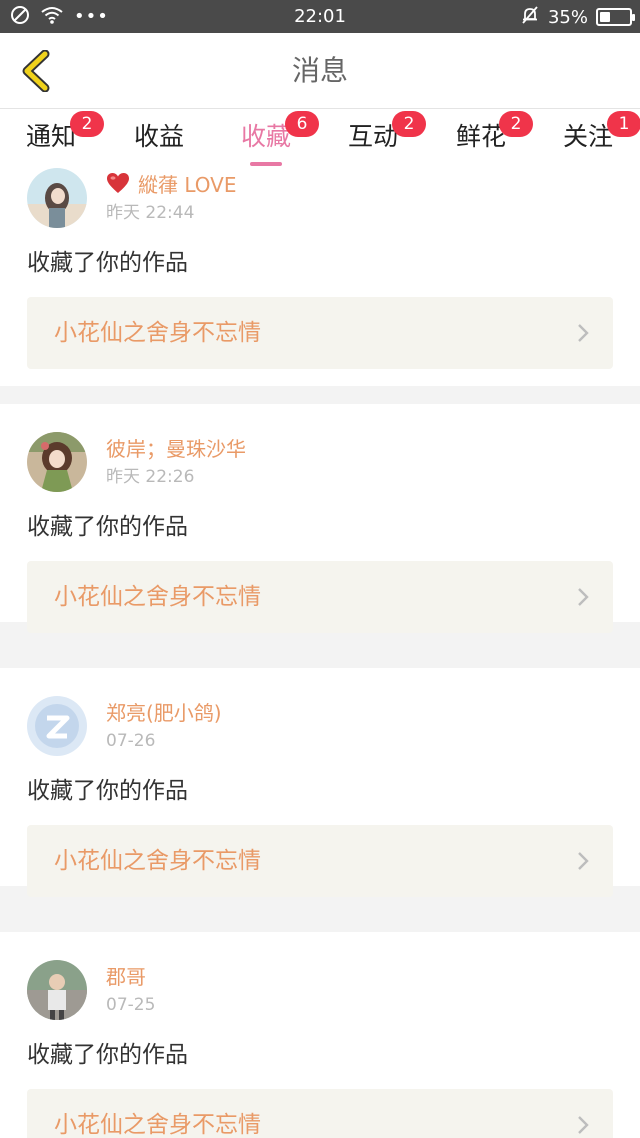 Image resolution: width=640 pixels, height=1138 pixels. I want to click on tab-following: 关注 1, so click(594, 139).